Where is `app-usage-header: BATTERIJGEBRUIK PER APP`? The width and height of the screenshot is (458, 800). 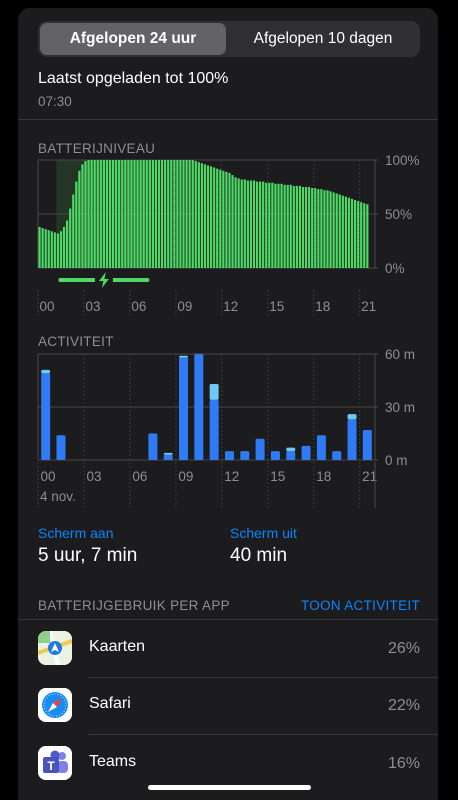 app-usage-header: BATTERIJGEBRUIK PER APP is located at coordinates (134, 605).